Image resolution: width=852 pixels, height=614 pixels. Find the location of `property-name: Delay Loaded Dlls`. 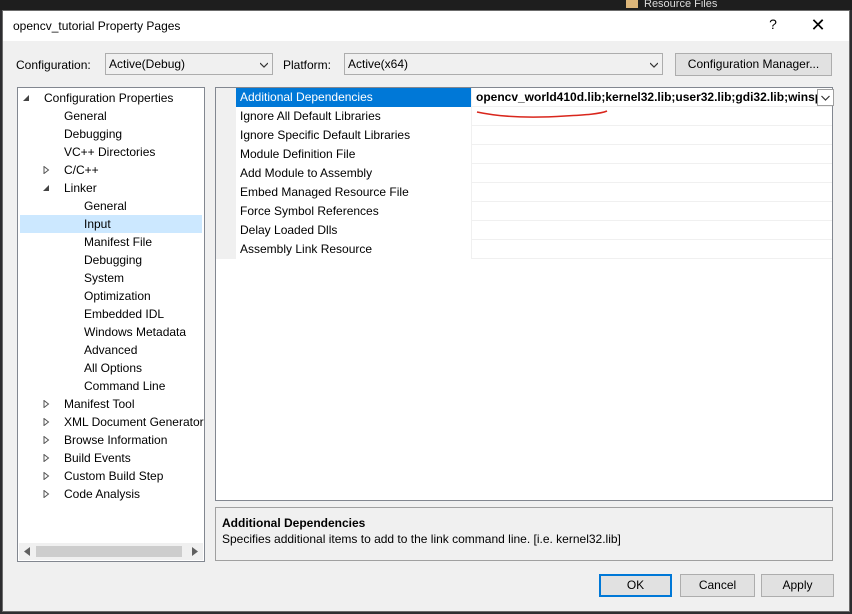

property-name: Delay Loaded Dlls is located at coordinates (354, 230).